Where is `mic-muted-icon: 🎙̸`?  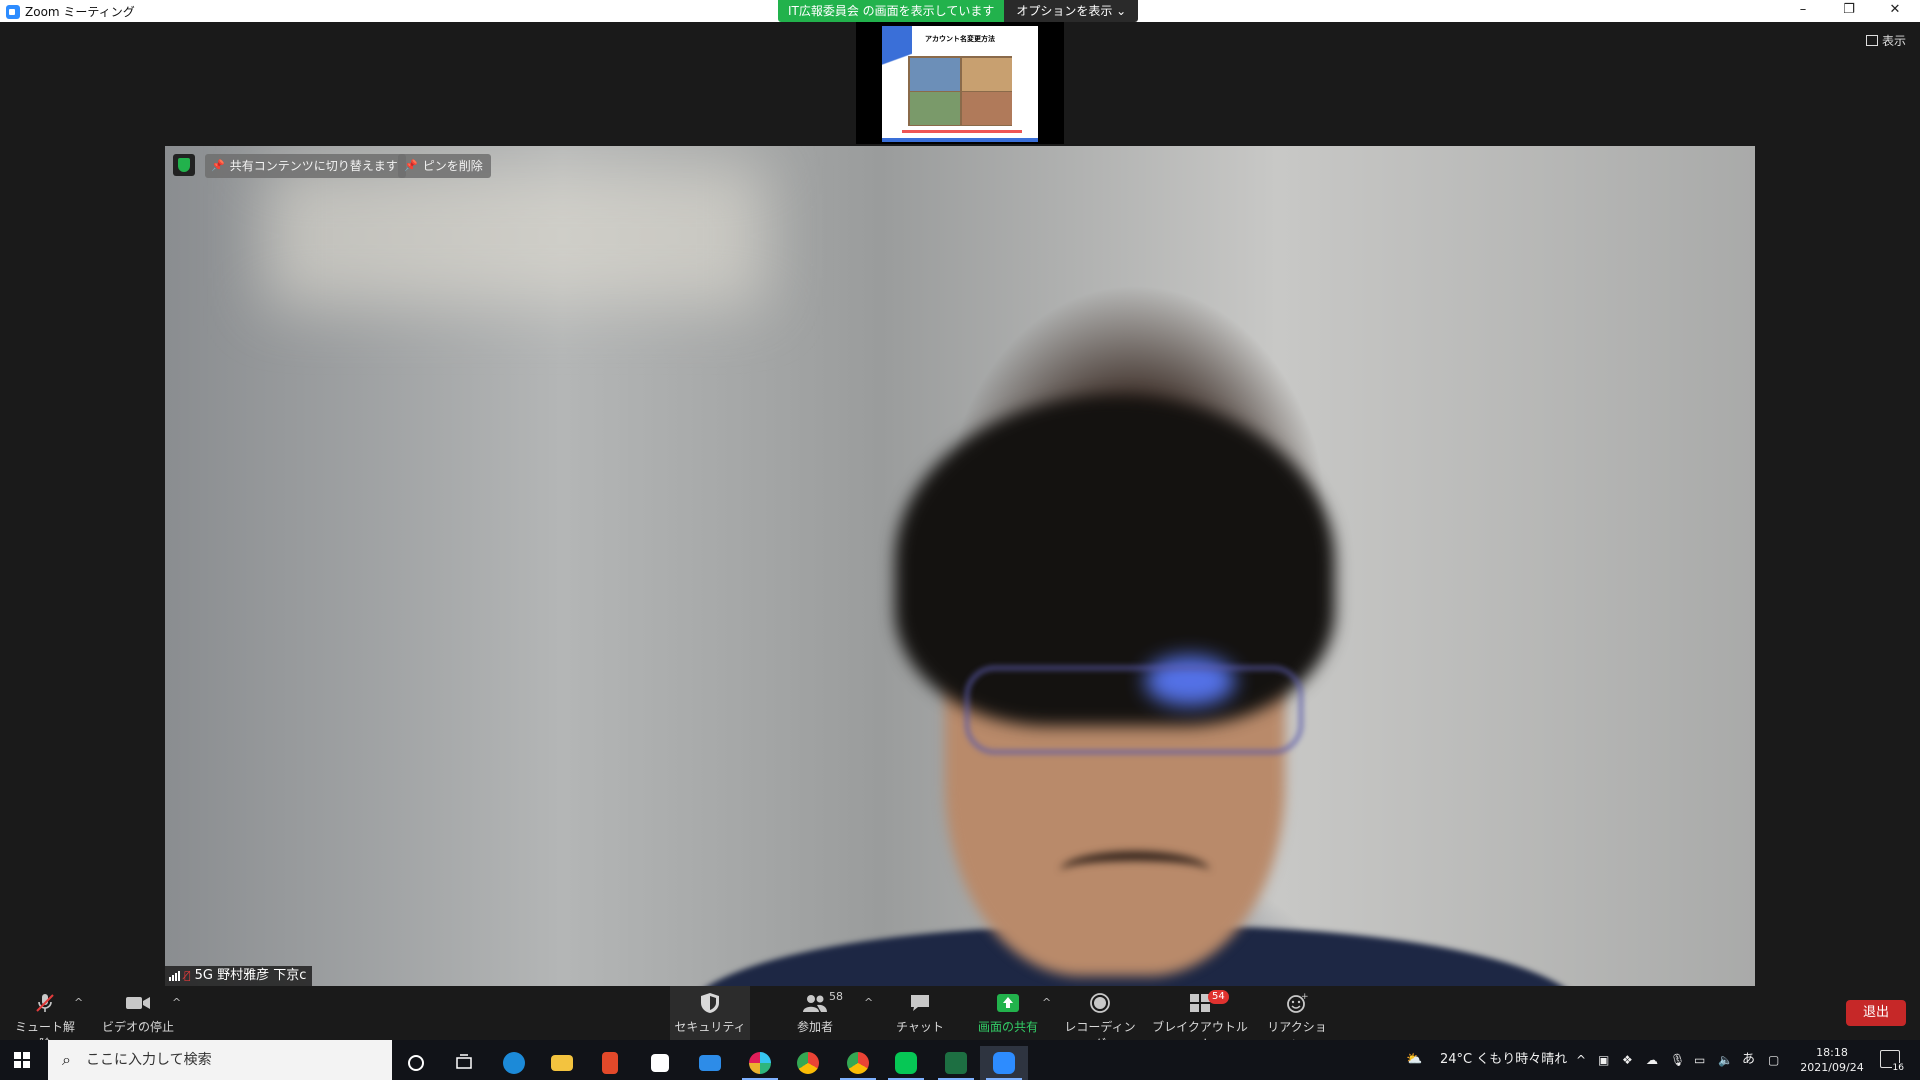
mic-muted-icon: 🎙̸ is located at coordinates (187, 975).